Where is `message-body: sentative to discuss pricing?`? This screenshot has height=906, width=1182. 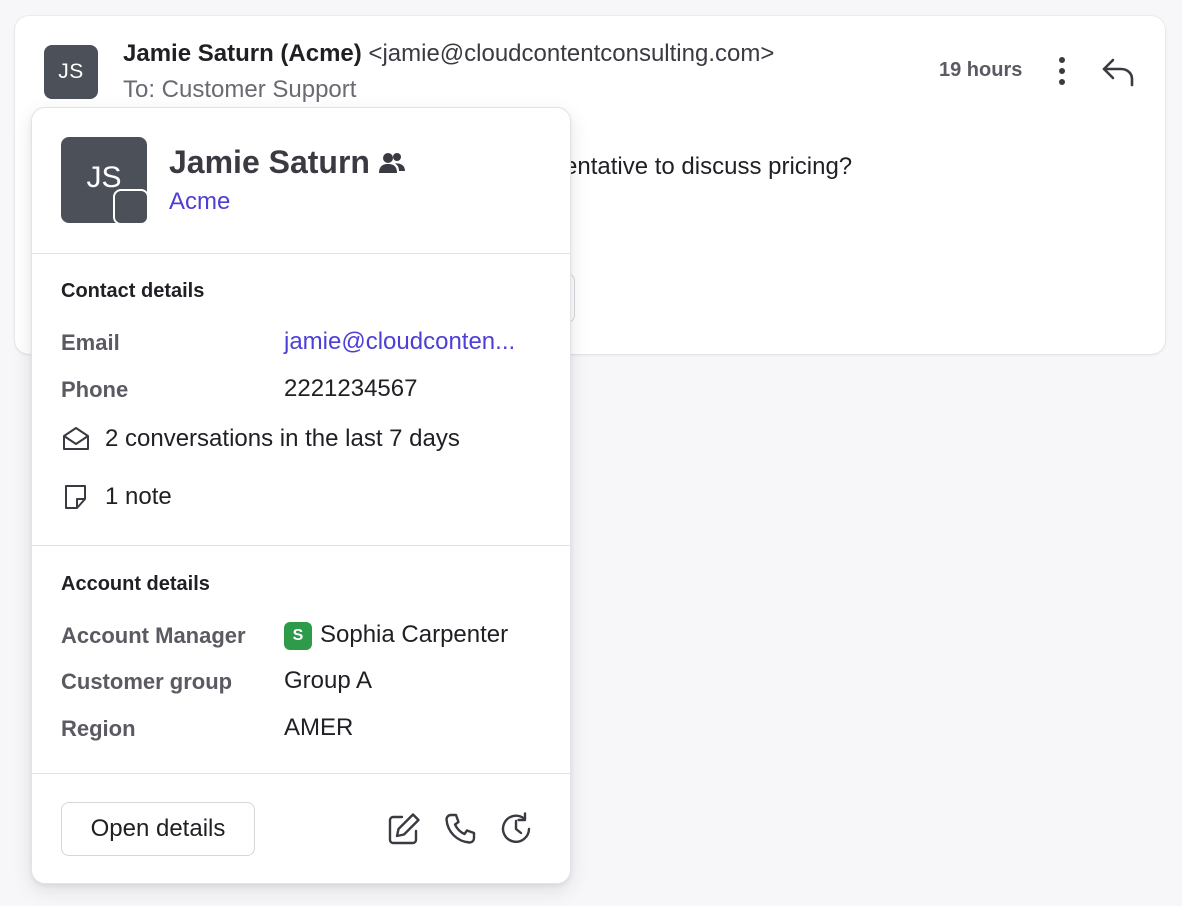
message-body: sentative to discuss pricing? is located at coordinates (702, 166).